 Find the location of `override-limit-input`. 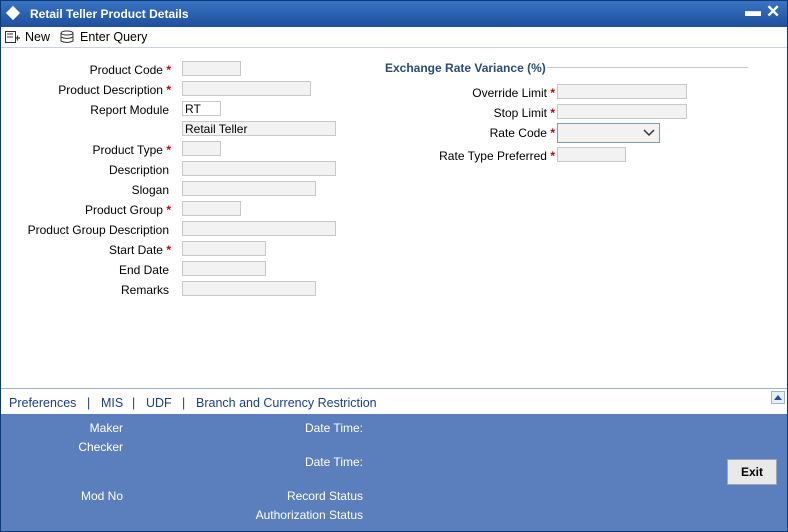

override-limit-input is located at coordinates (622, 91).